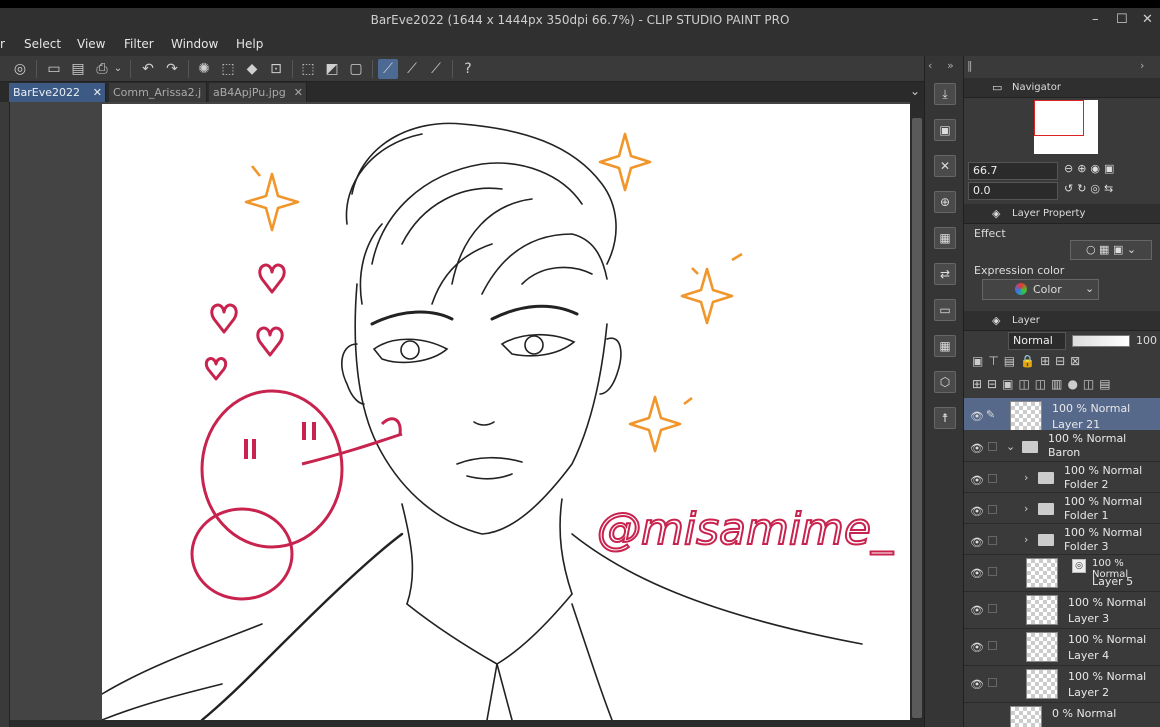 The width and height of the screenshot is (1160, 727). I want to click on zoom-field: 66.7, so click(1013, 171).